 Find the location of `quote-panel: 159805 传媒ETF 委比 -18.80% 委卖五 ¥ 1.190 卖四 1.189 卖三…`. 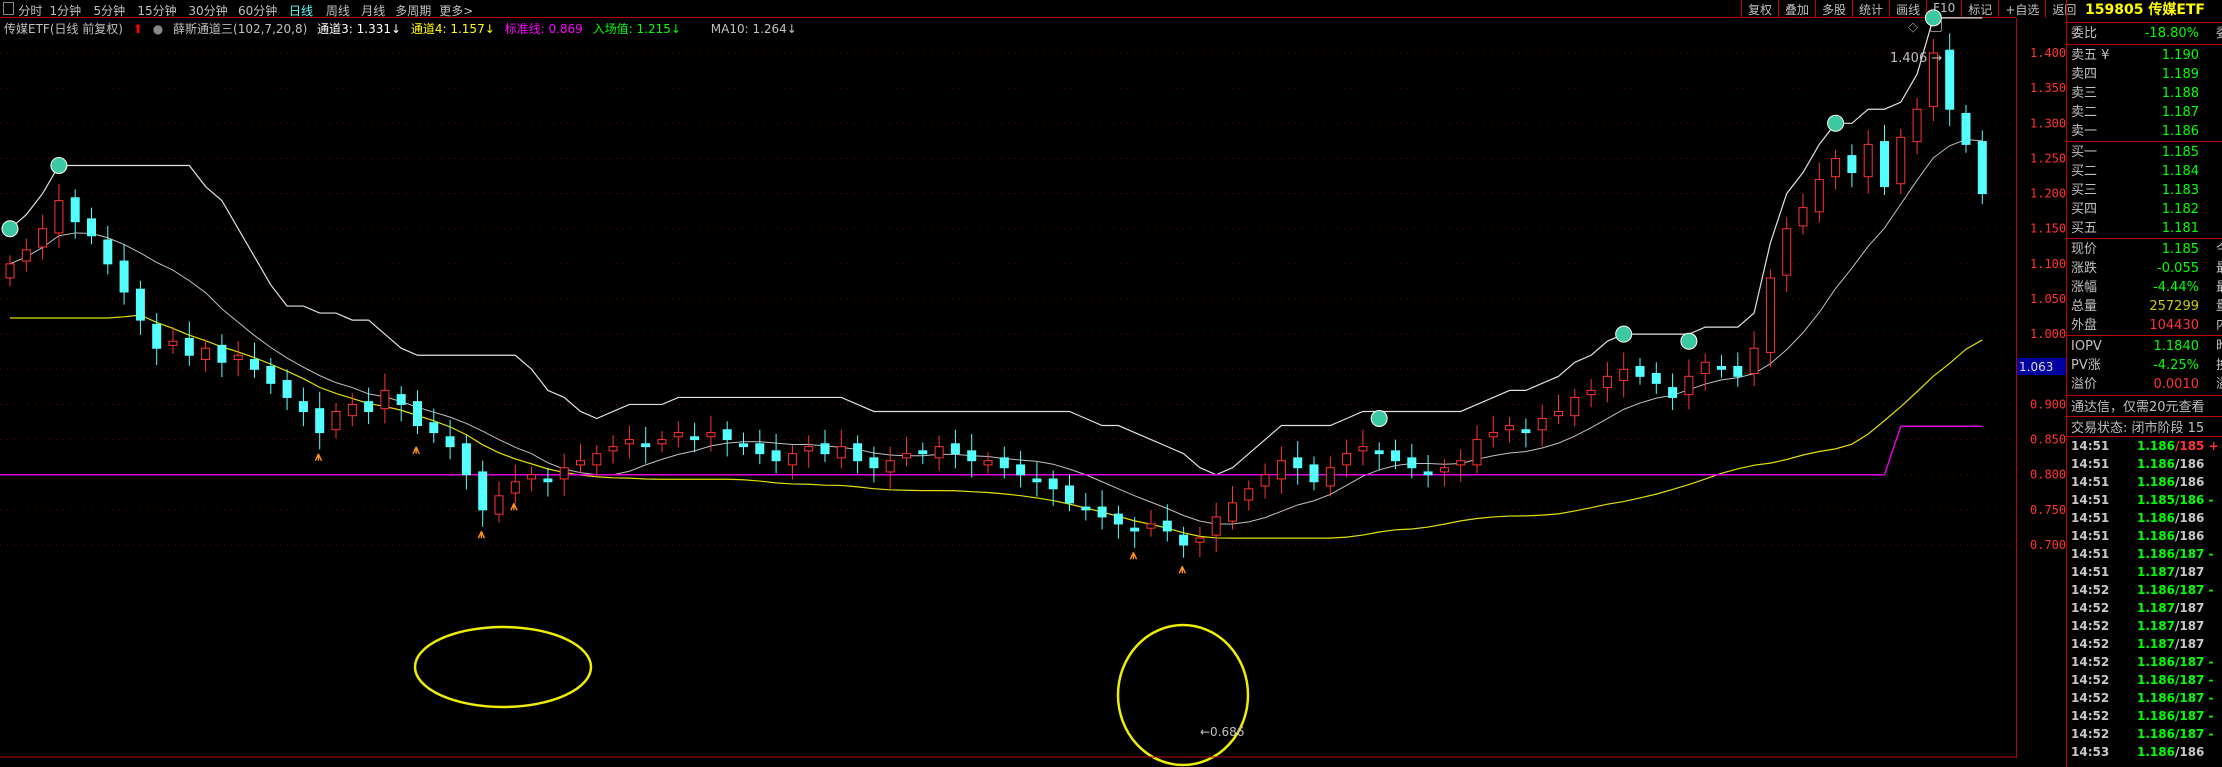

quote-panel: 159805 传媒ETF 委比 -18.80% 委卖五 ¥ 1.190 卖四 1.189 卖三… is located at coordinates (2144, 383).